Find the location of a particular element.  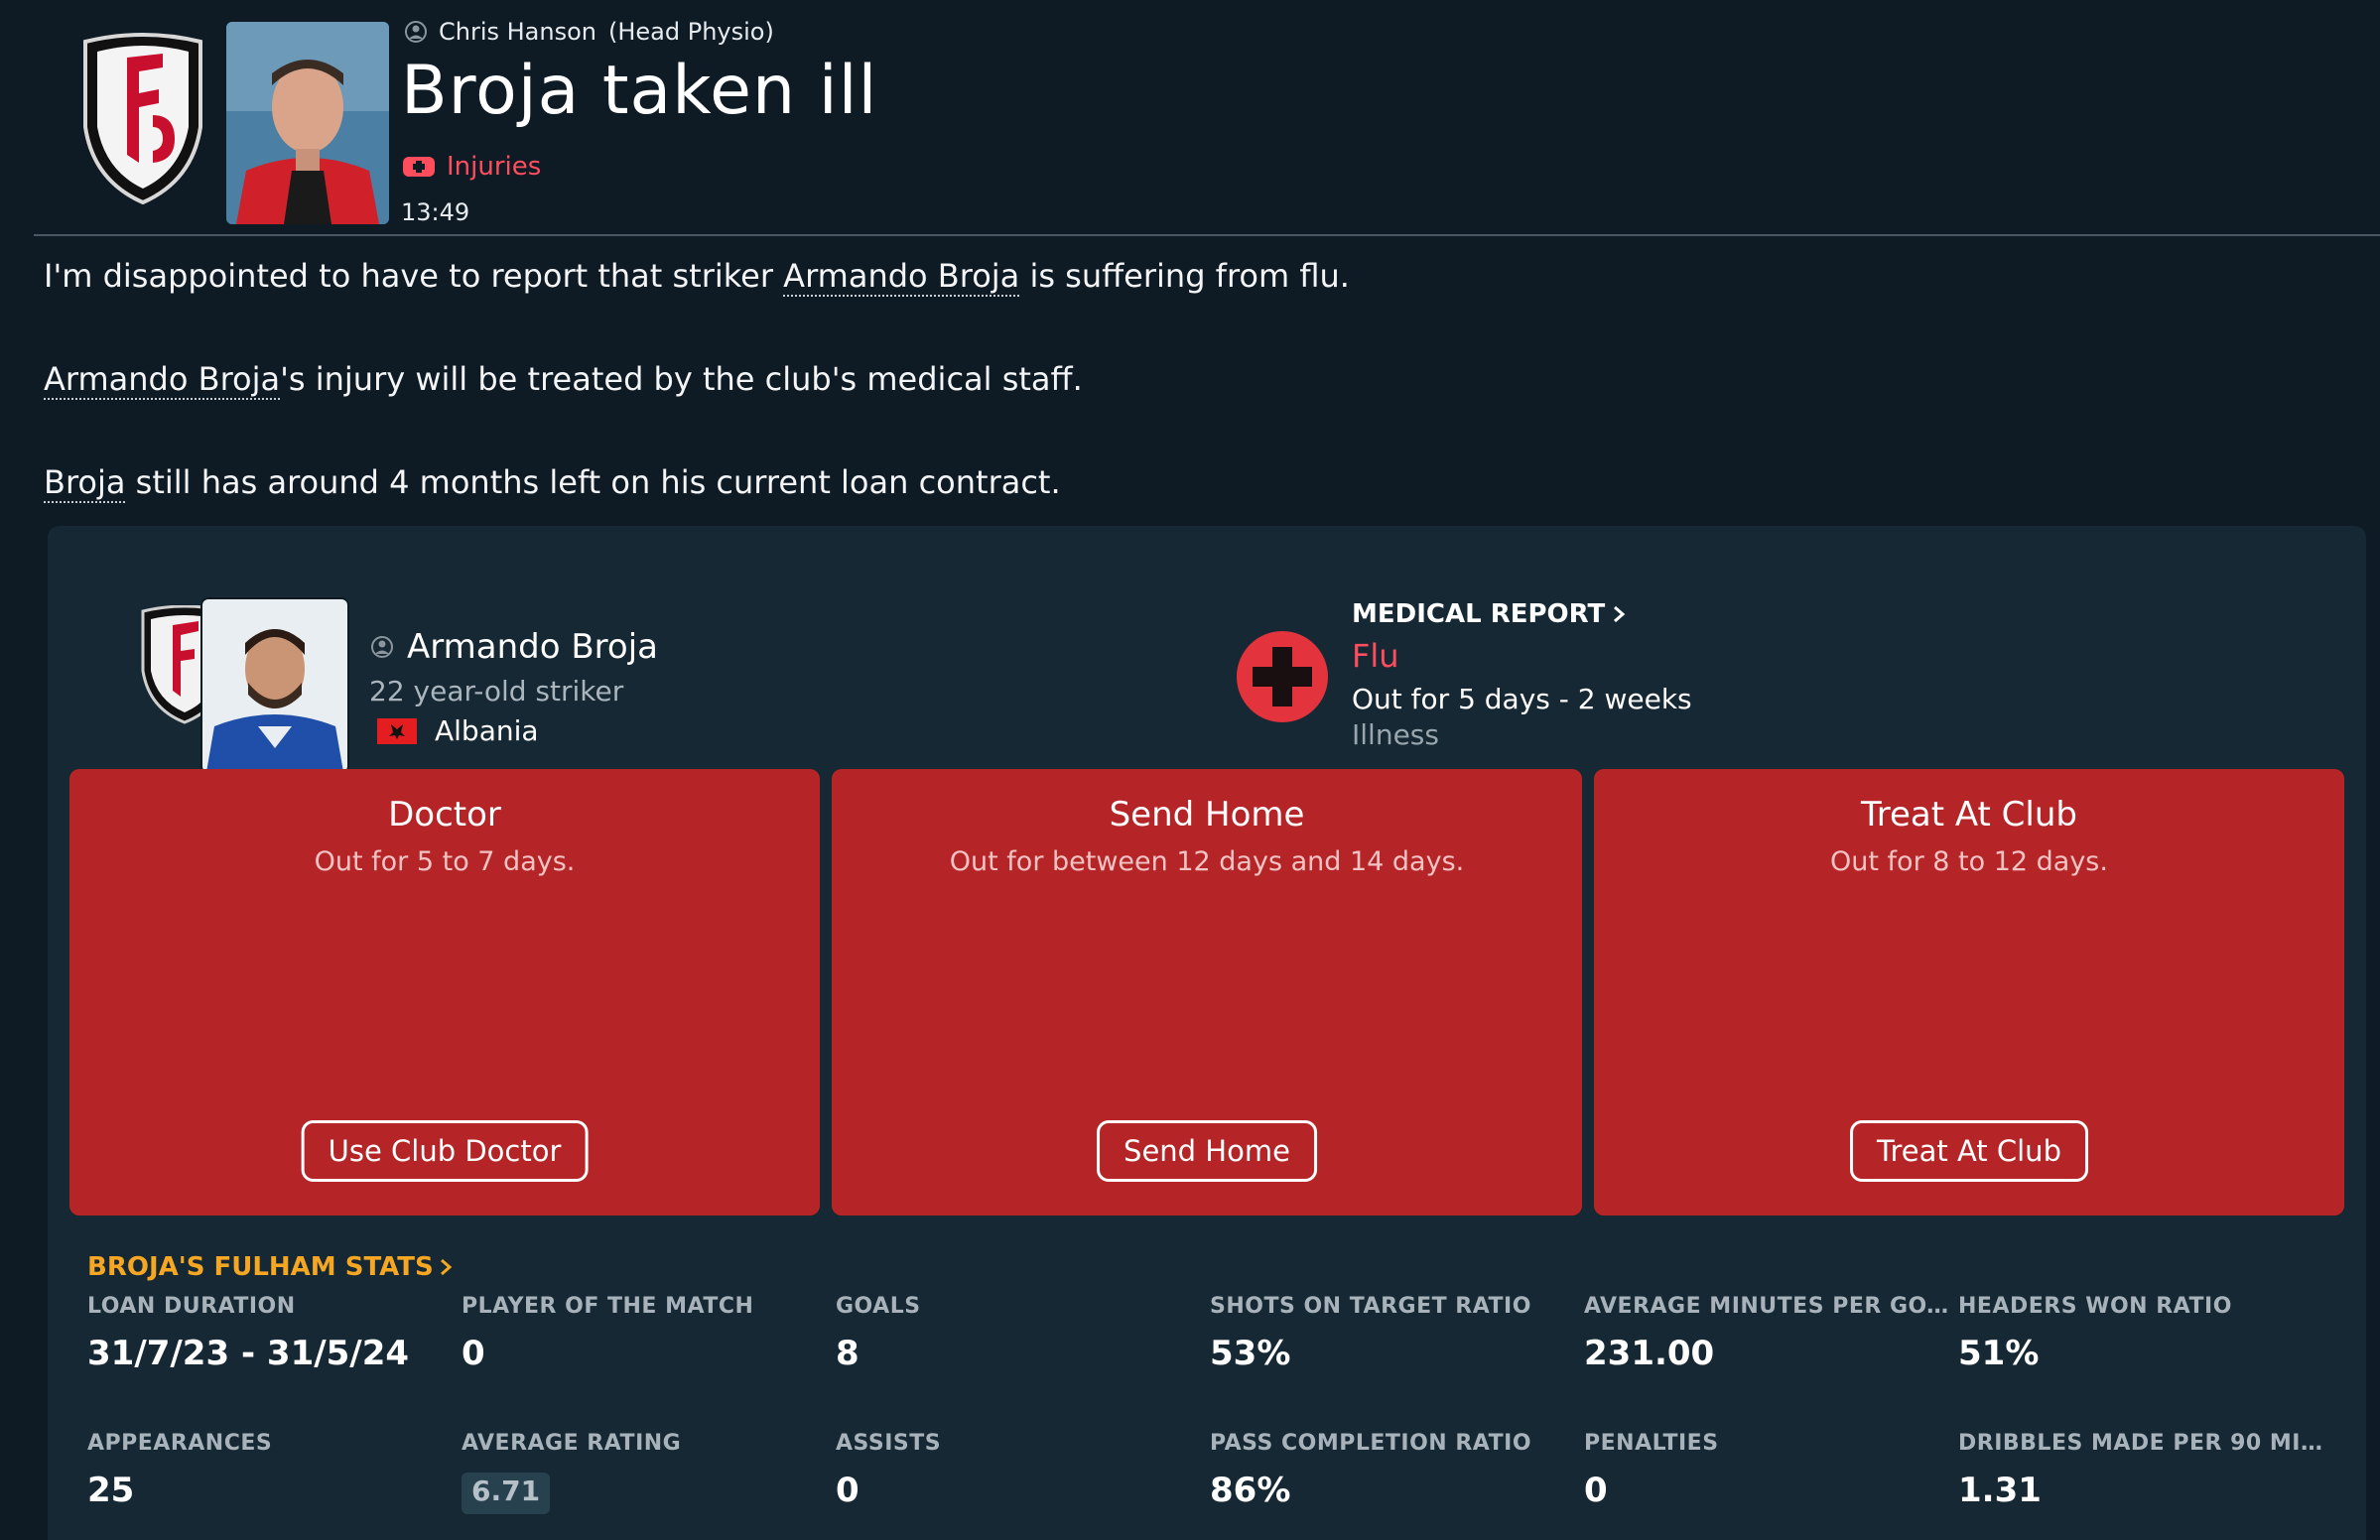

category-tag: Injuries is located at coordinates (472, 167).